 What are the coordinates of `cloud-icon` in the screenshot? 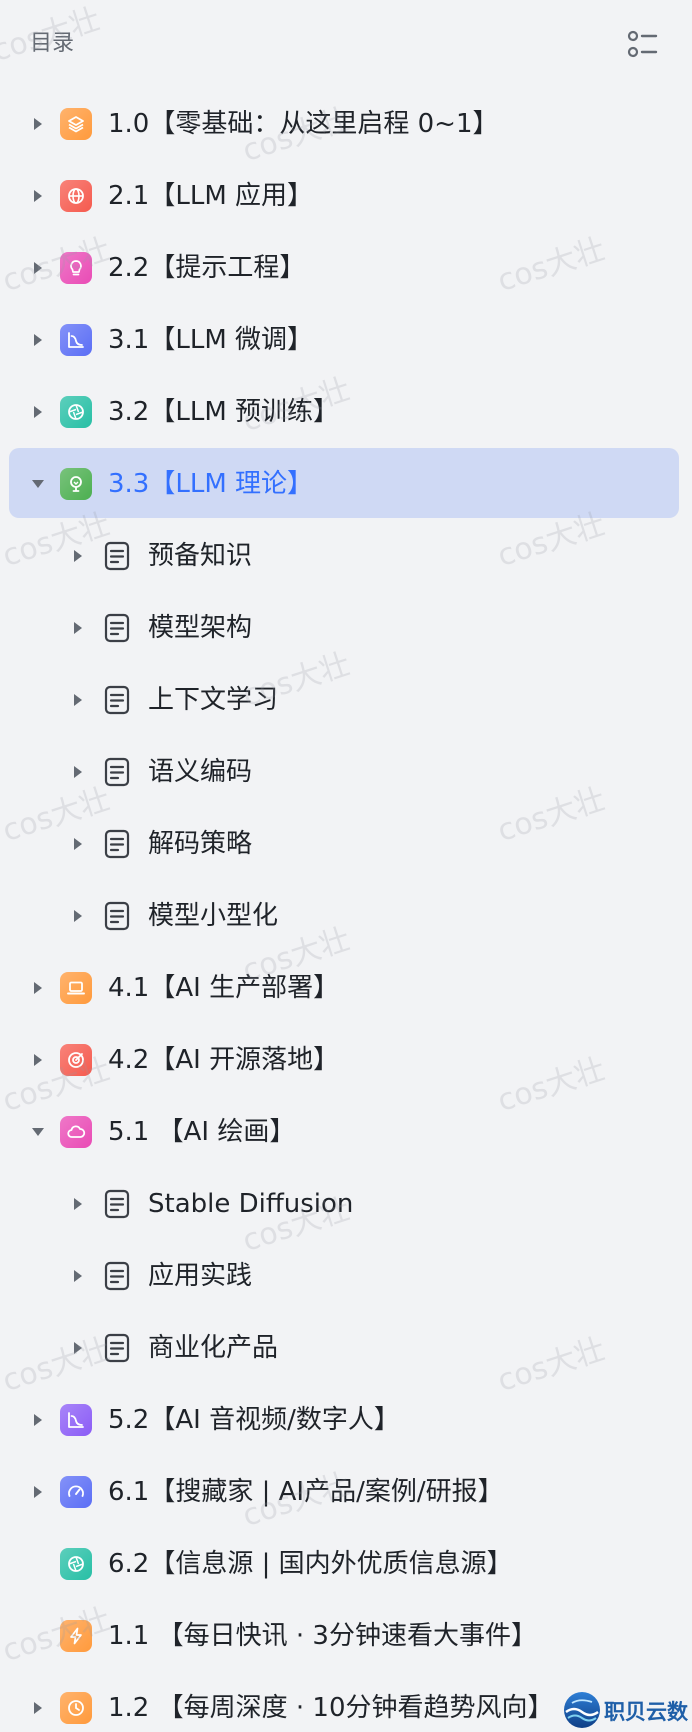 It's located at (76, 1132).